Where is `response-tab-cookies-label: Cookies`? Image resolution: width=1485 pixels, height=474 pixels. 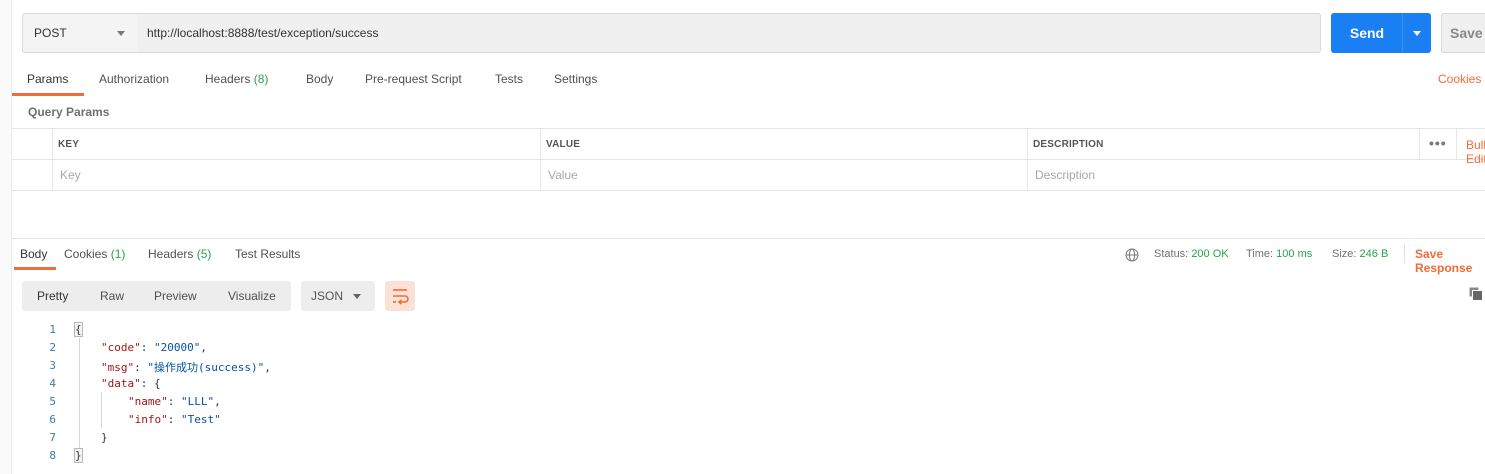 response-tab-cookies-label: Cookies is located at coordinates (86, 254).